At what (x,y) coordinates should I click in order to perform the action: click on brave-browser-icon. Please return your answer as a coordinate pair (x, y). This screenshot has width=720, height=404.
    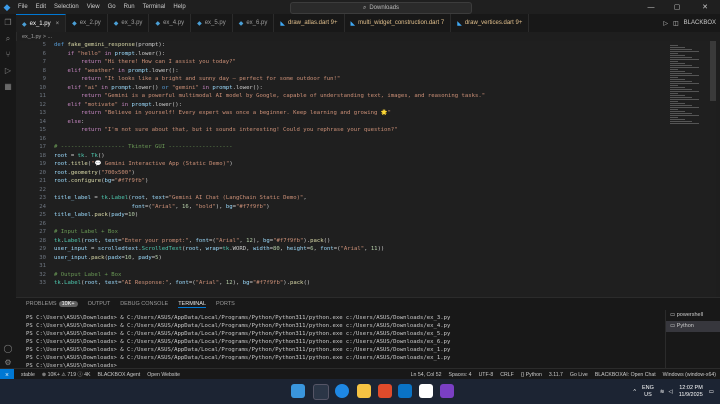
    Looking at the image, I should click on (385, 391).